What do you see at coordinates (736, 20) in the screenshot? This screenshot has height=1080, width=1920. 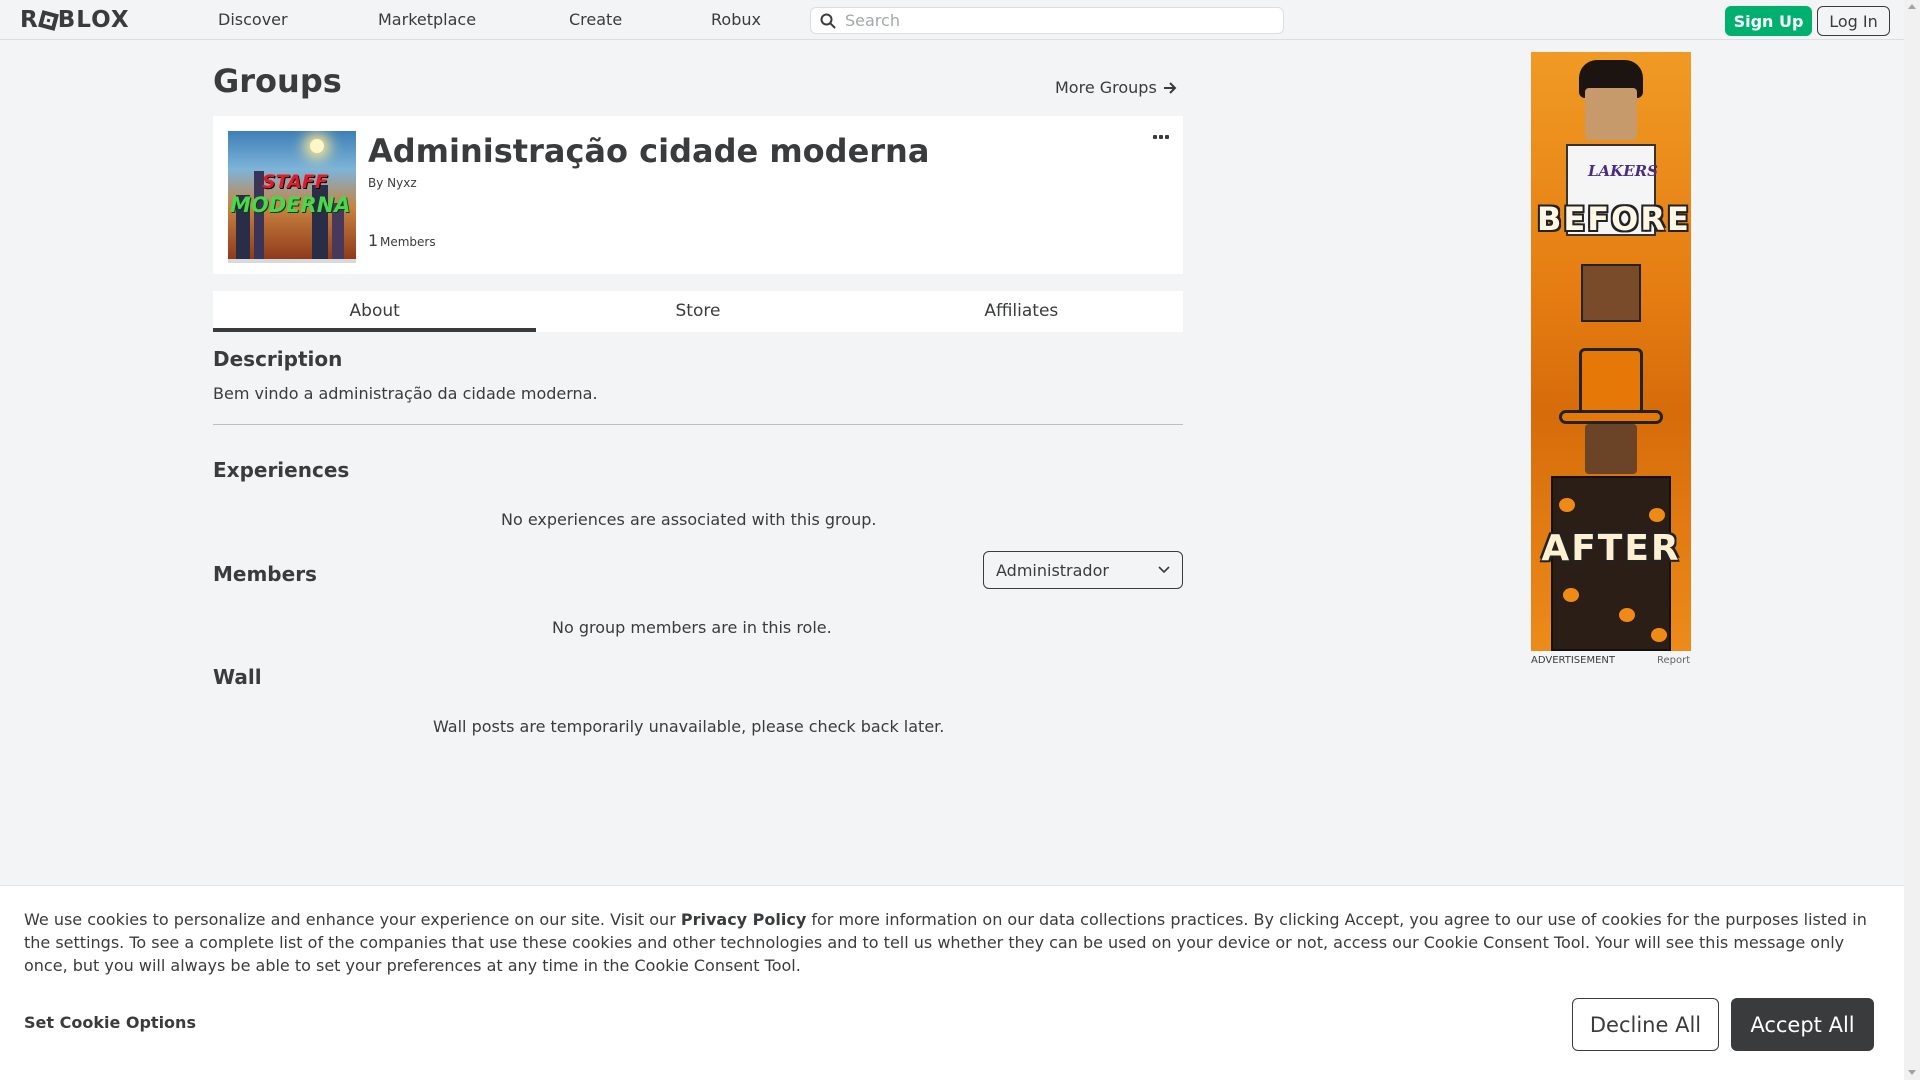 I see `nav-link-robux: Robux` at bounding box center [736, 20].